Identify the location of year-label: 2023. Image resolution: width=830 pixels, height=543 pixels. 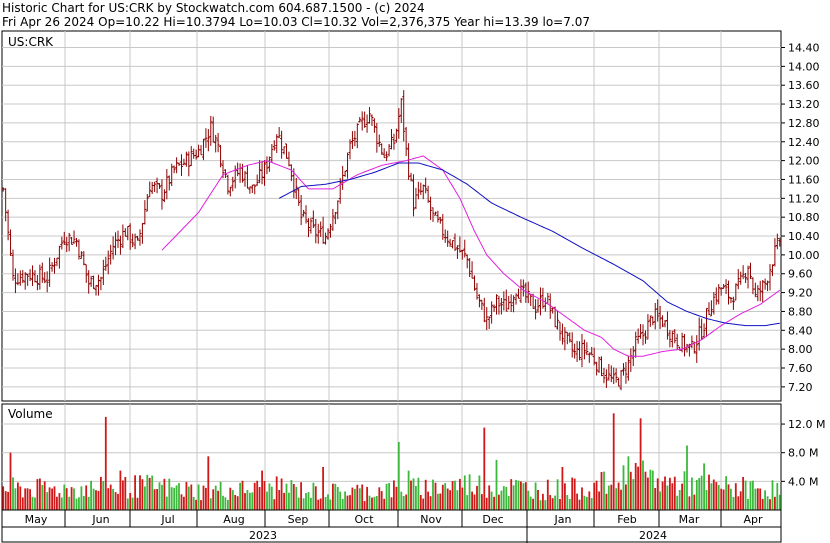
(263, 535).